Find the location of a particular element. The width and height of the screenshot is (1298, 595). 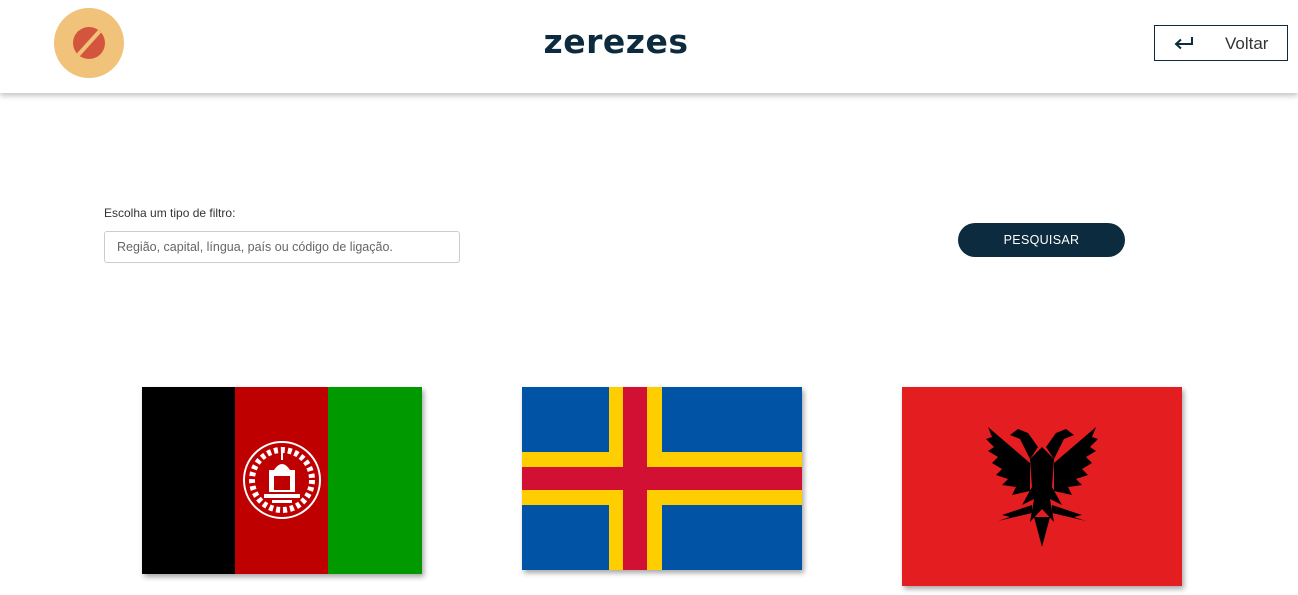

back-button-label: Voltar is located at coordinates (1247, 43).